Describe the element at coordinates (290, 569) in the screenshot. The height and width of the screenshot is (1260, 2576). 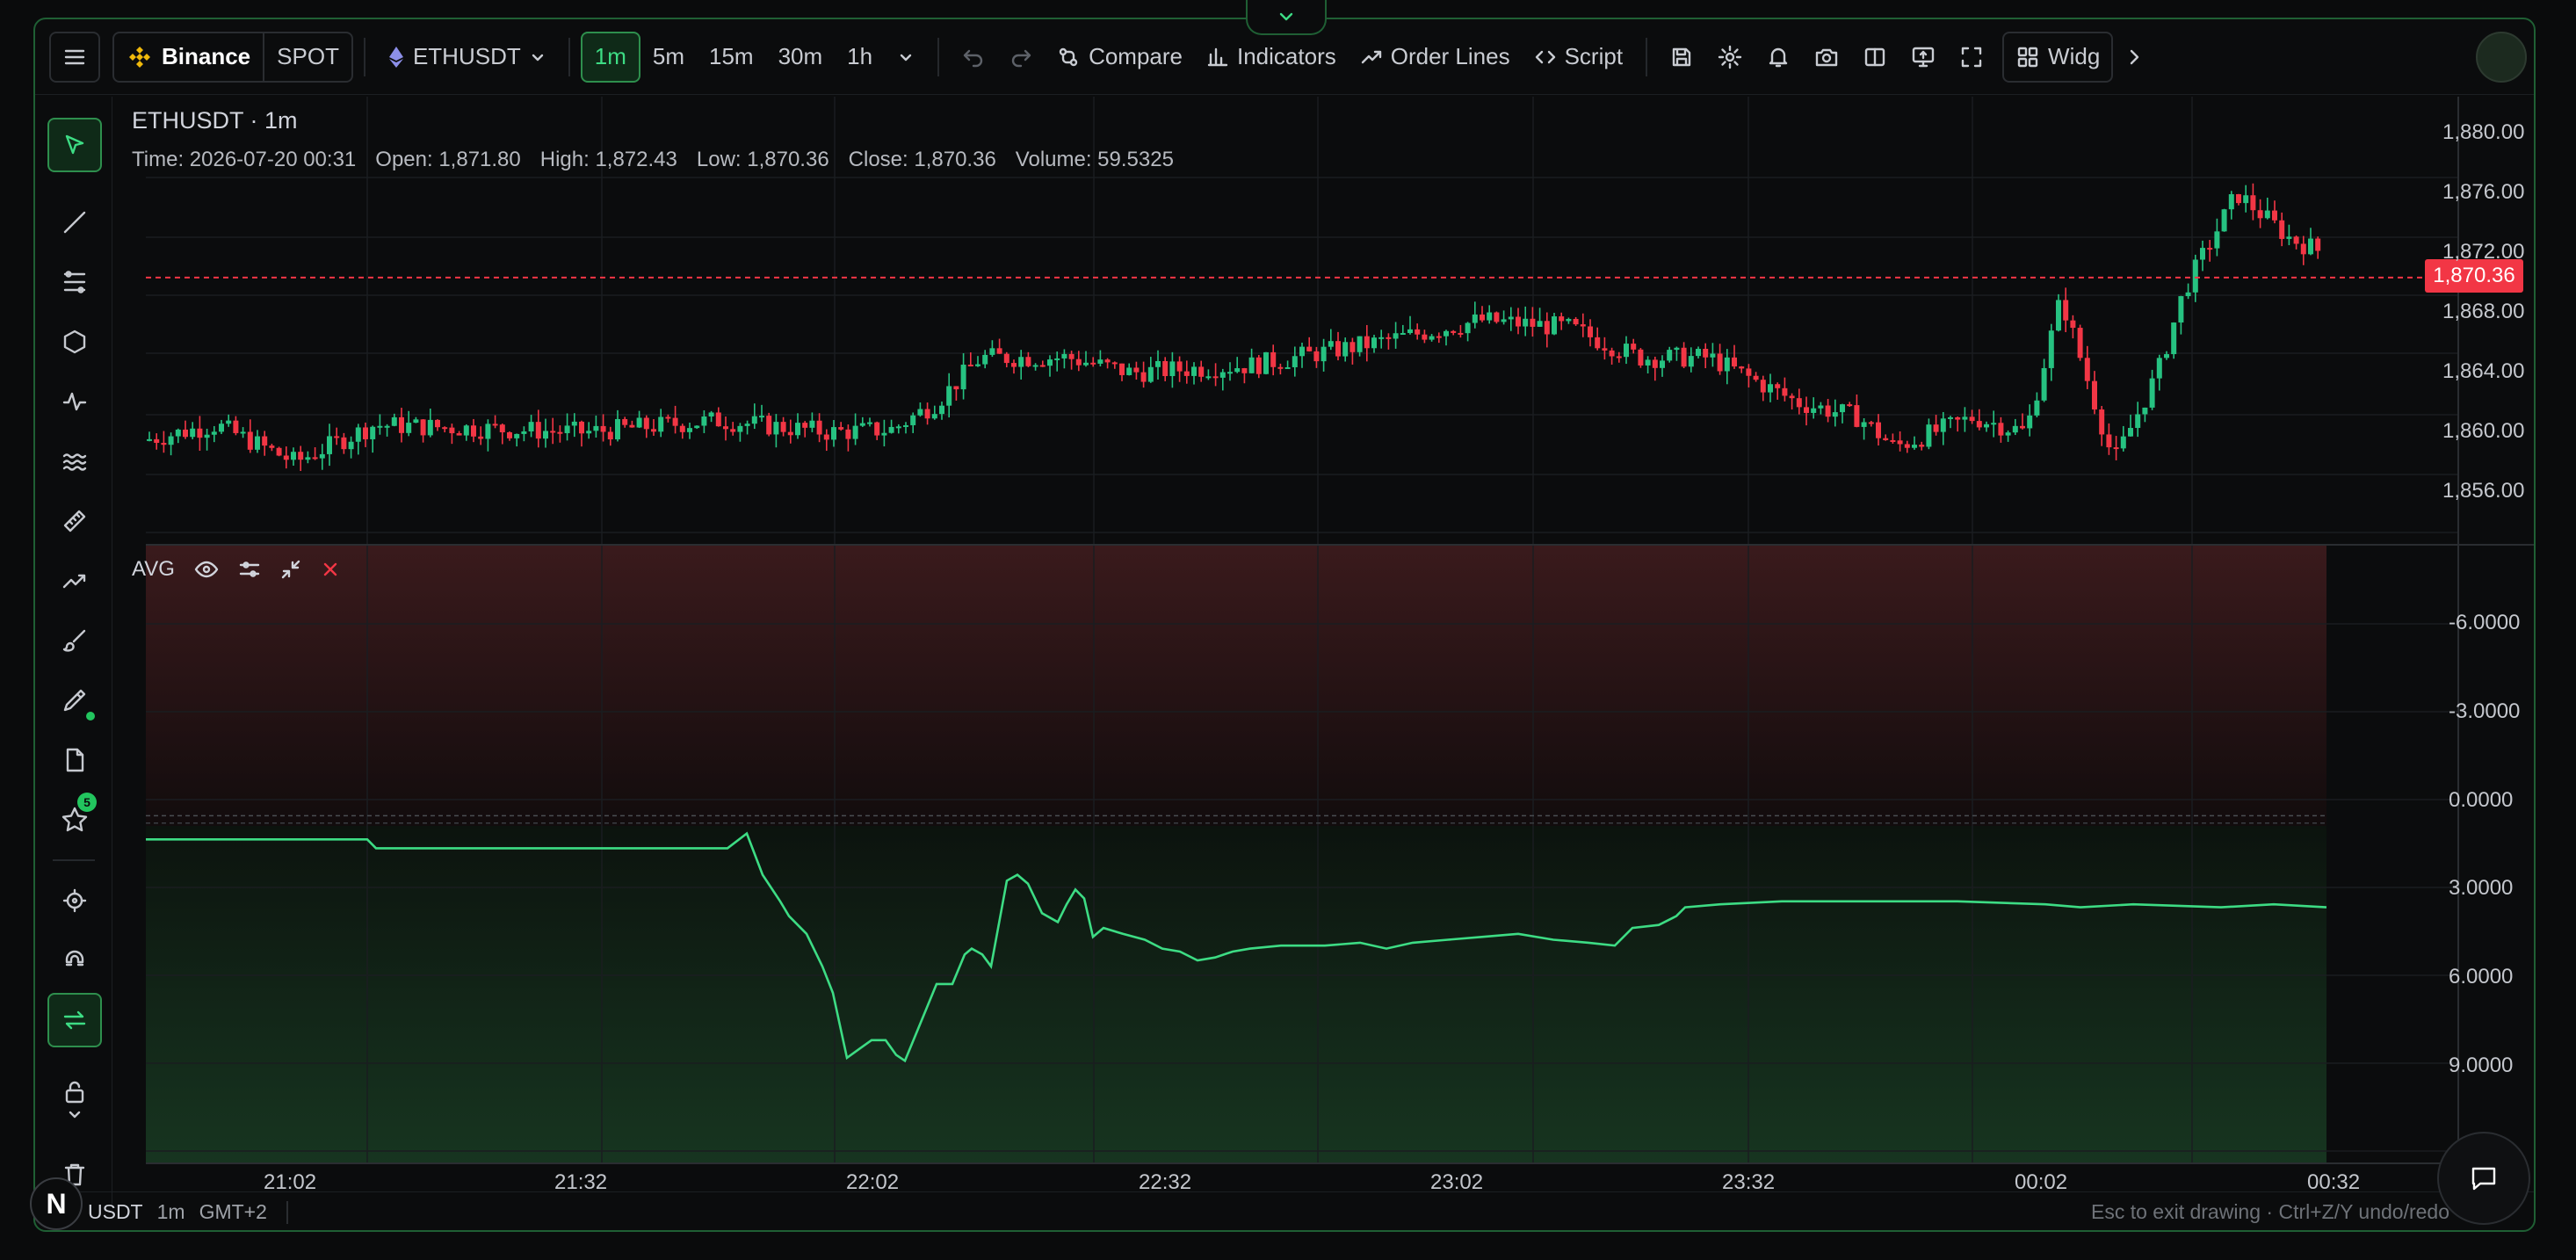
I see `collapse-icon` at that location.